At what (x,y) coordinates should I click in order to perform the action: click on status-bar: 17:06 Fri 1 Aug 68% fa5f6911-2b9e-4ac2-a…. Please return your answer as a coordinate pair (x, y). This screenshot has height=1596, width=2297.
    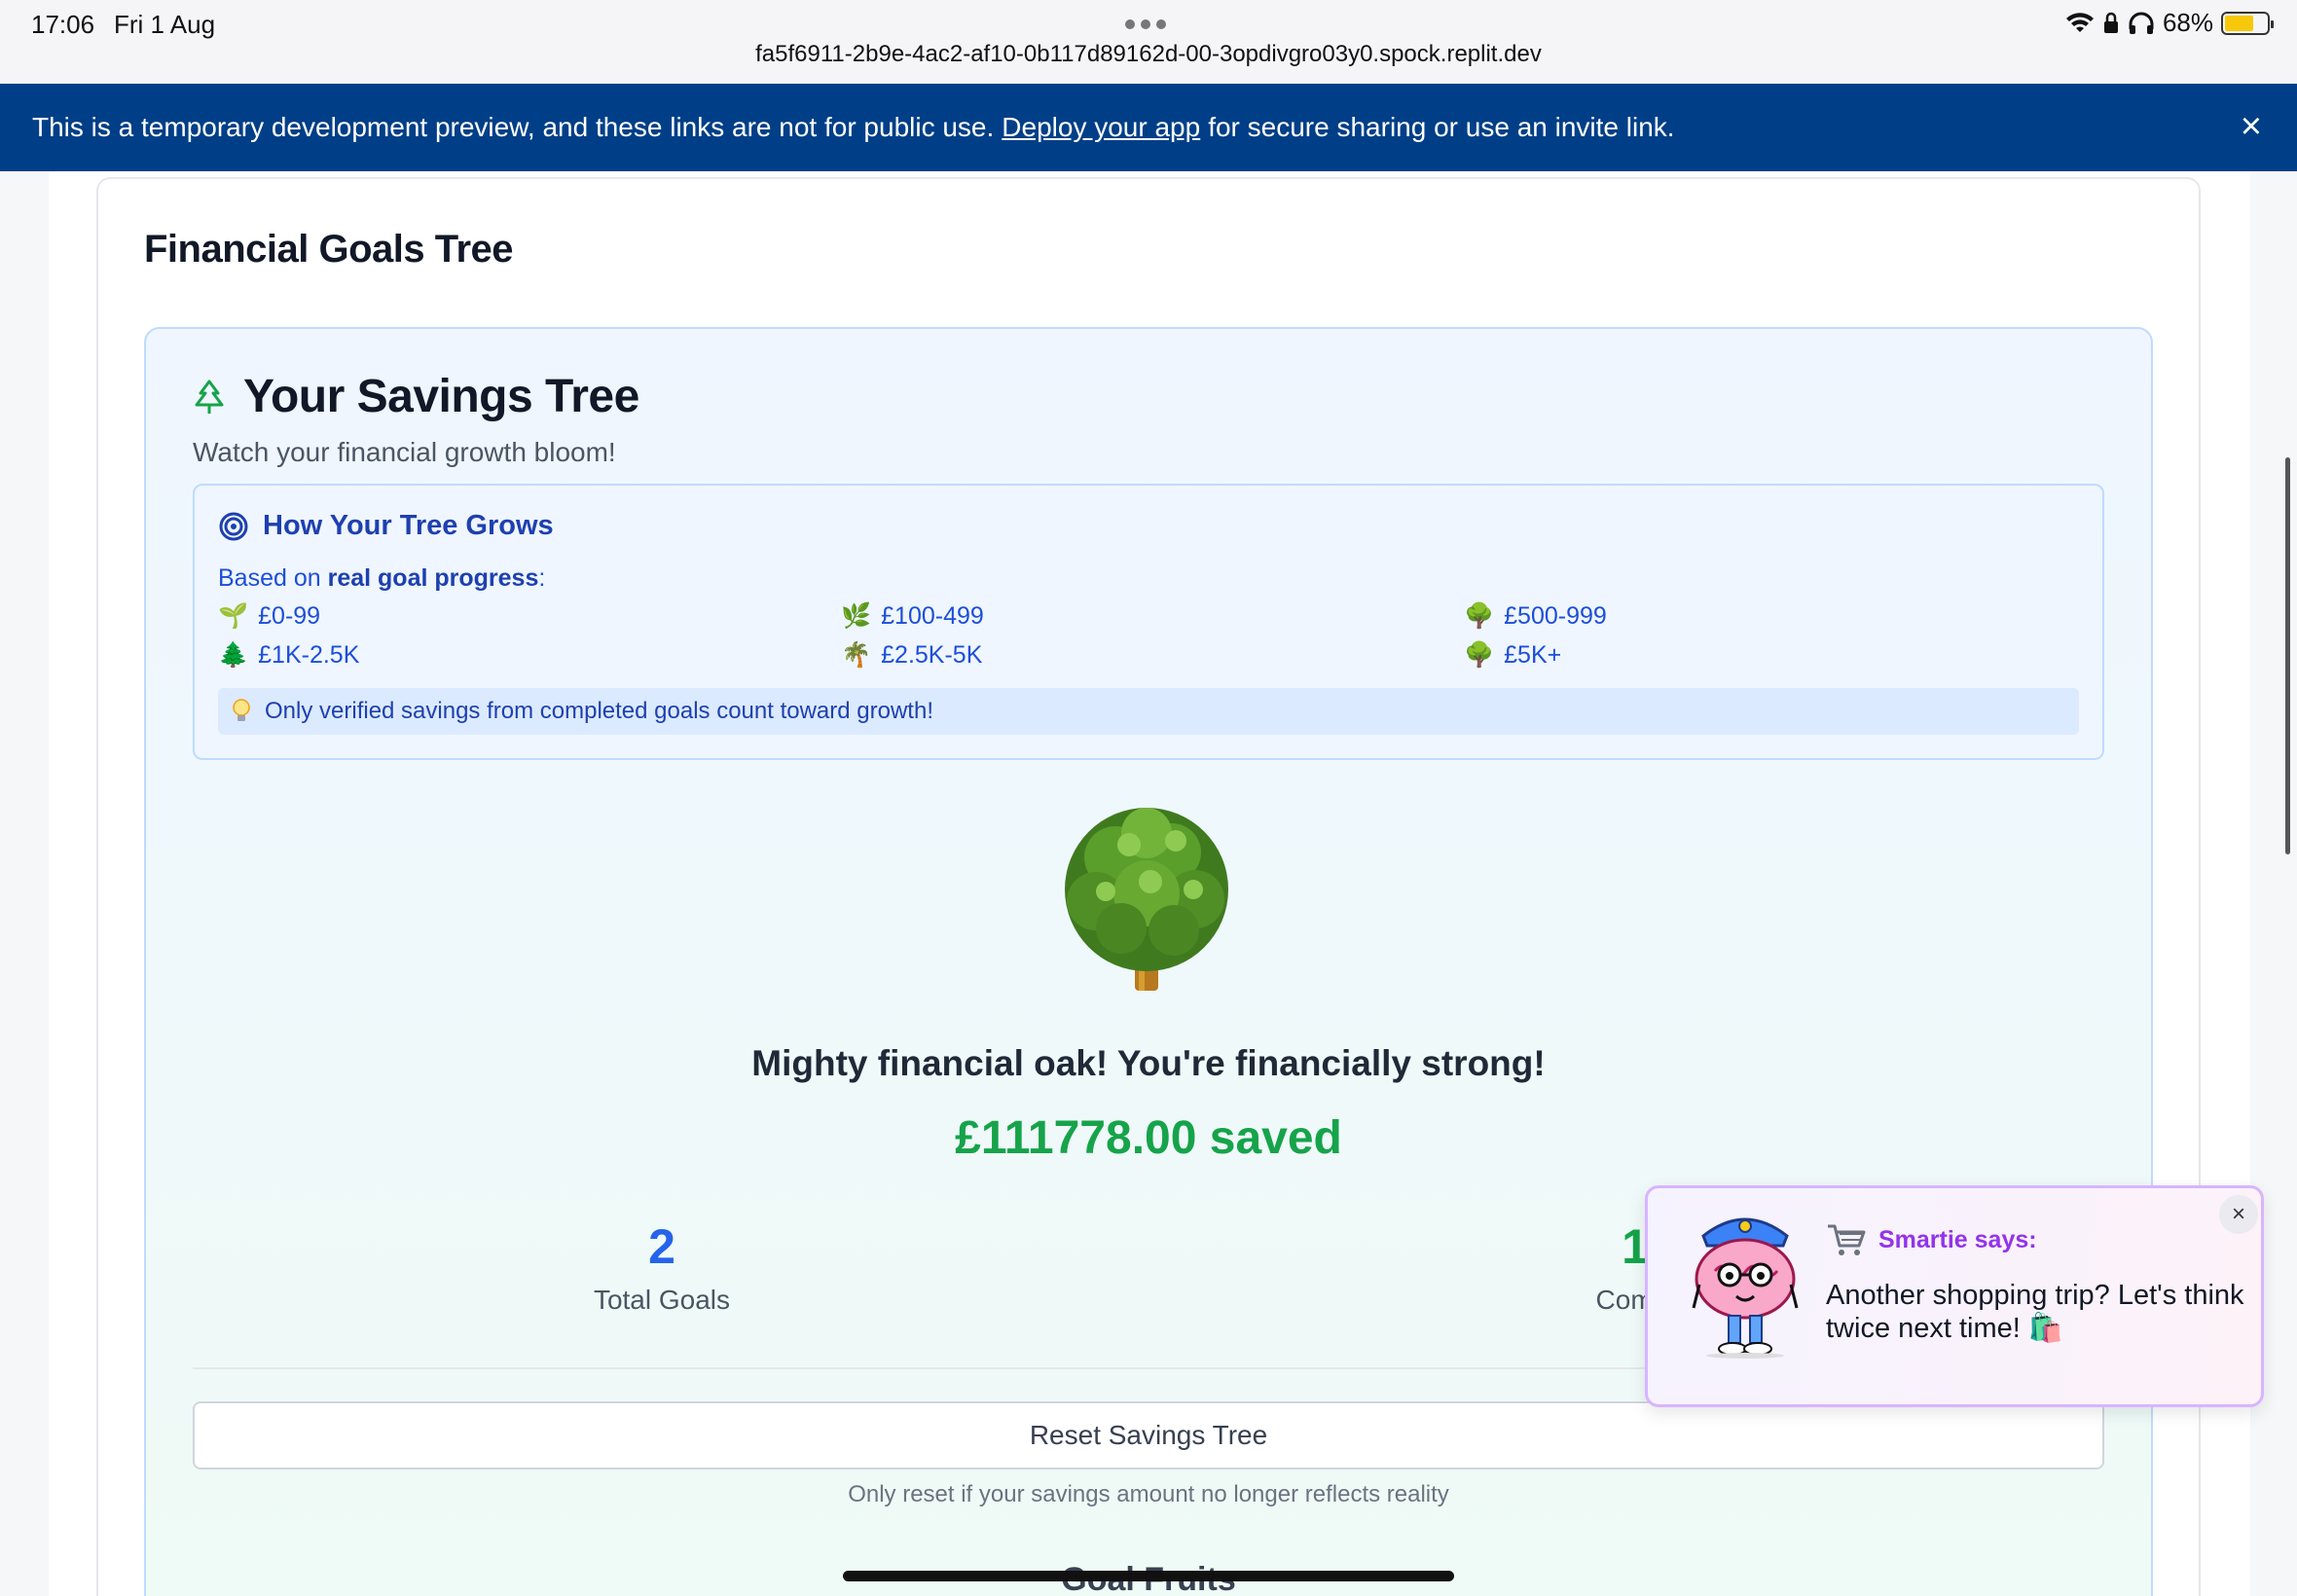
    Looking at the image, I should click on (1148, 42).